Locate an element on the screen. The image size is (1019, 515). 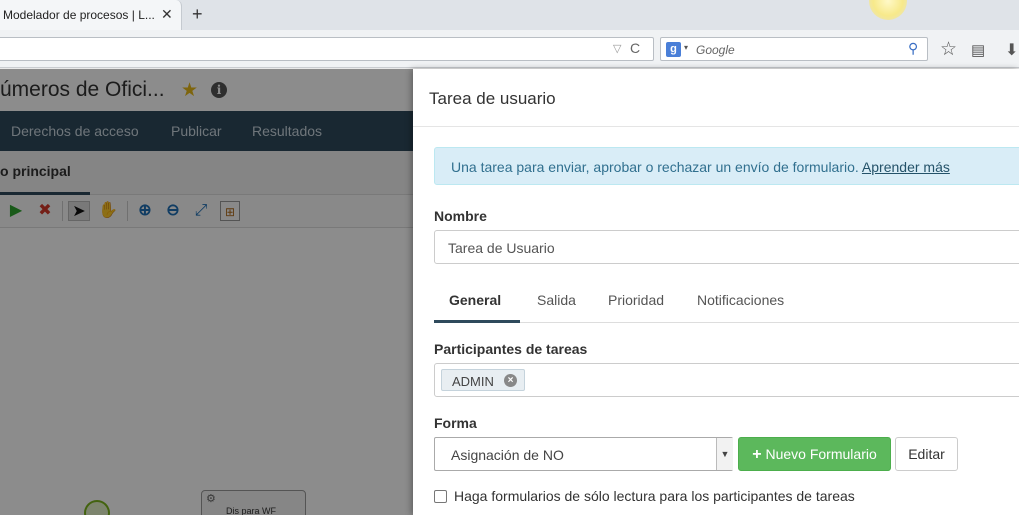
new-form-button-label: Nuevo Formulario is located at coordinates (821, 454).